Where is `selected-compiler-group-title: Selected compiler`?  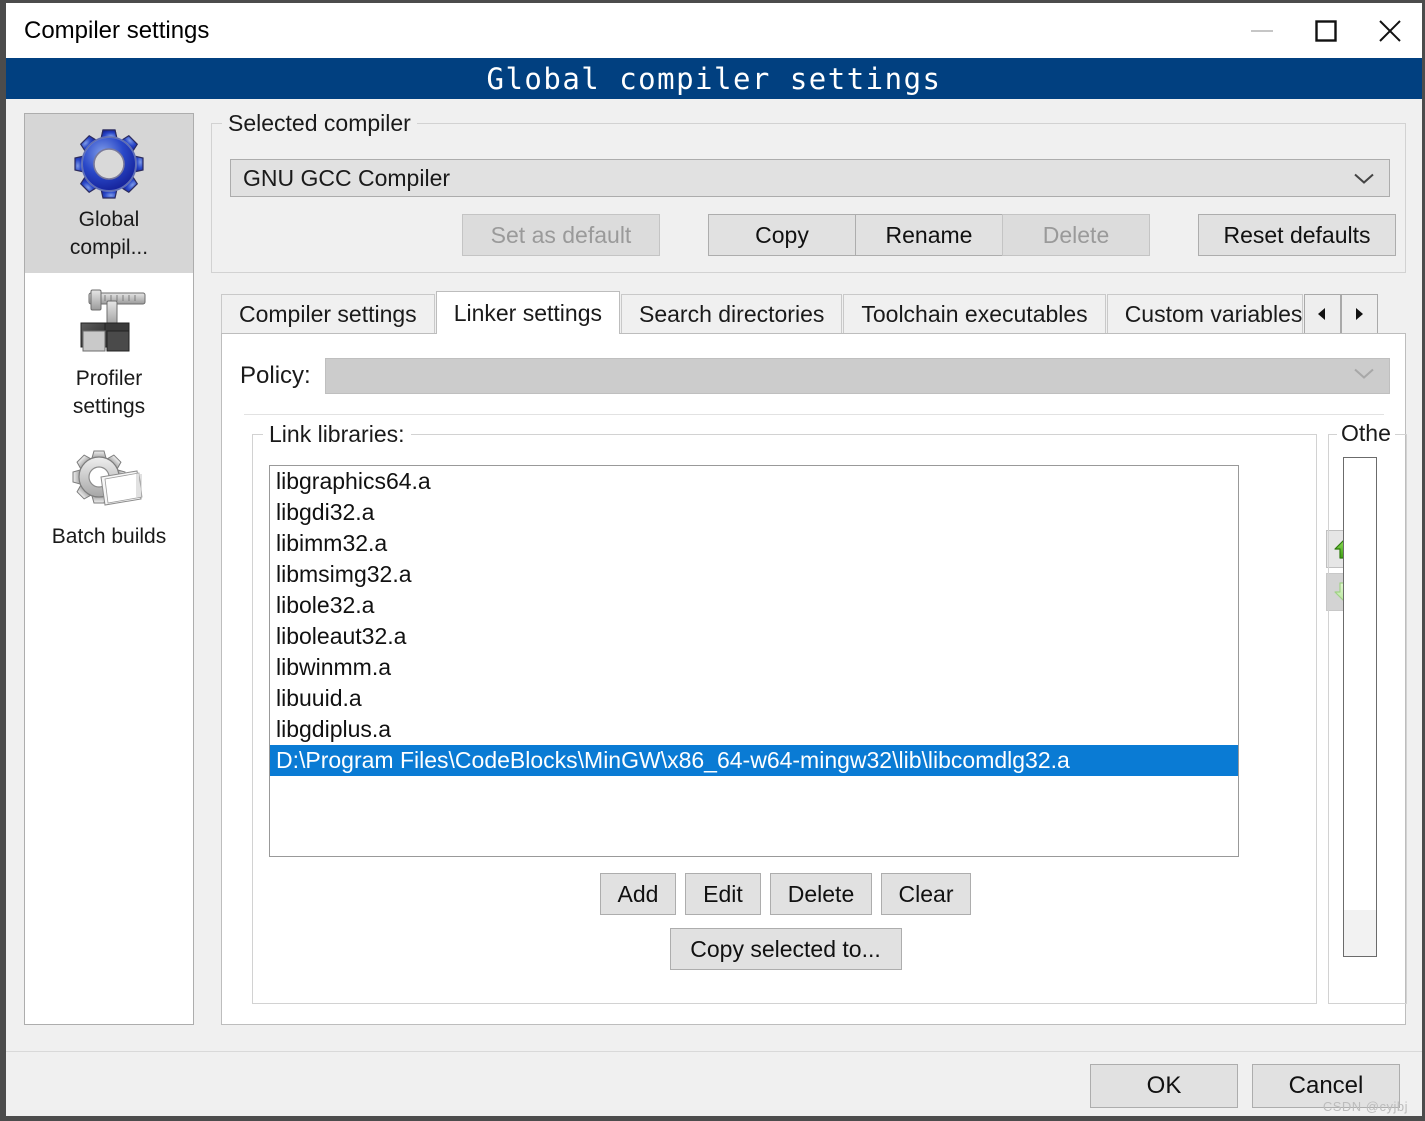 selected-compiler-group-title: Selected compiler is located at coordinates (319, 123).